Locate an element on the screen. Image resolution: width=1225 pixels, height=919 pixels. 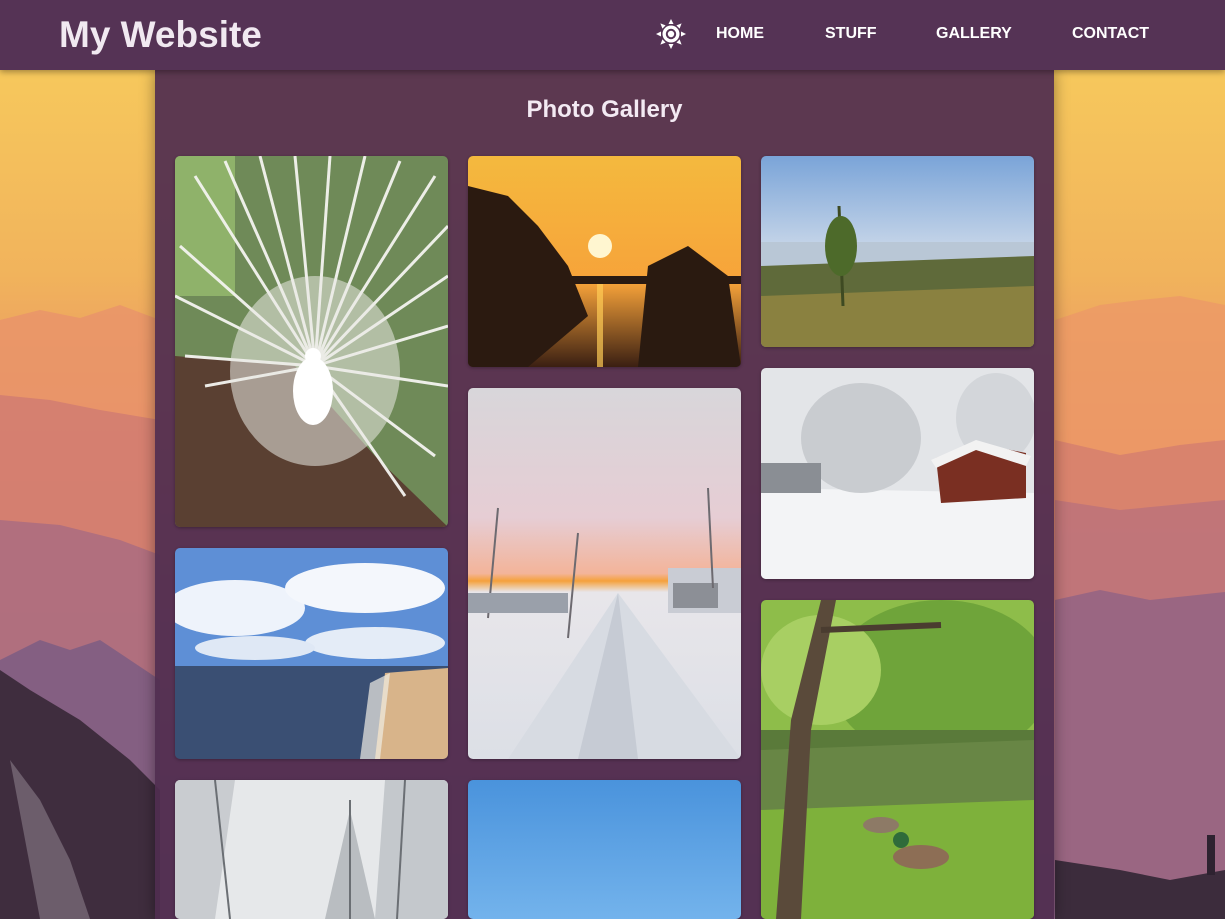
nav-stuff: STUFF is located at coordinates (851, 34).